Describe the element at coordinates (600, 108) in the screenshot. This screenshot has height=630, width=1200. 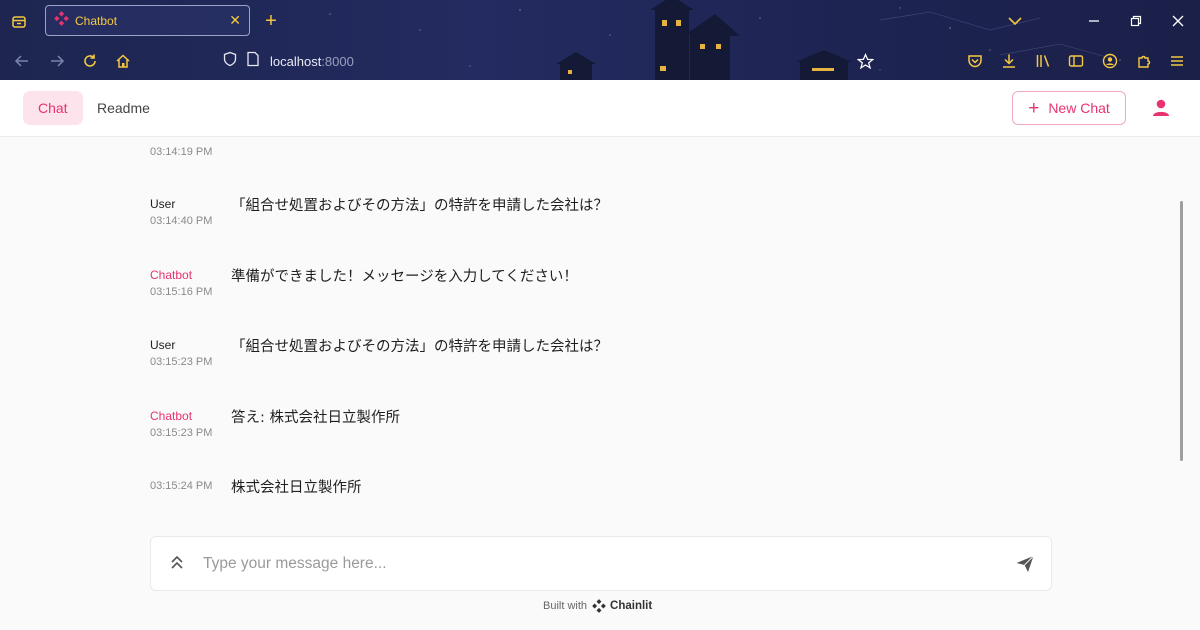
I see `app-header: Chat Readme + New Chat` at that location.